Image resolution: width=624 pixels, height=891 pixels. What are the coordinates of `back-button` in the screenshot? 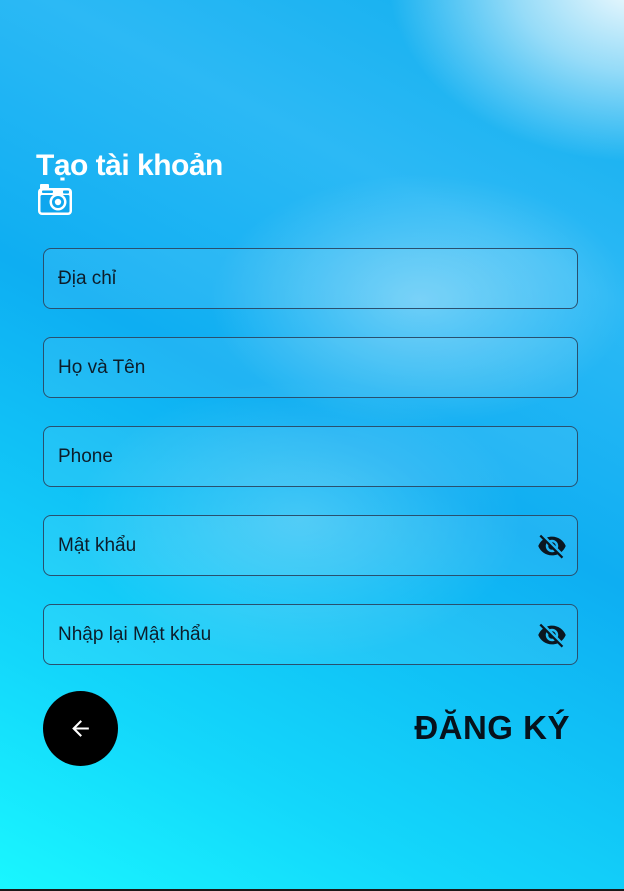 It's located at (80, 728).